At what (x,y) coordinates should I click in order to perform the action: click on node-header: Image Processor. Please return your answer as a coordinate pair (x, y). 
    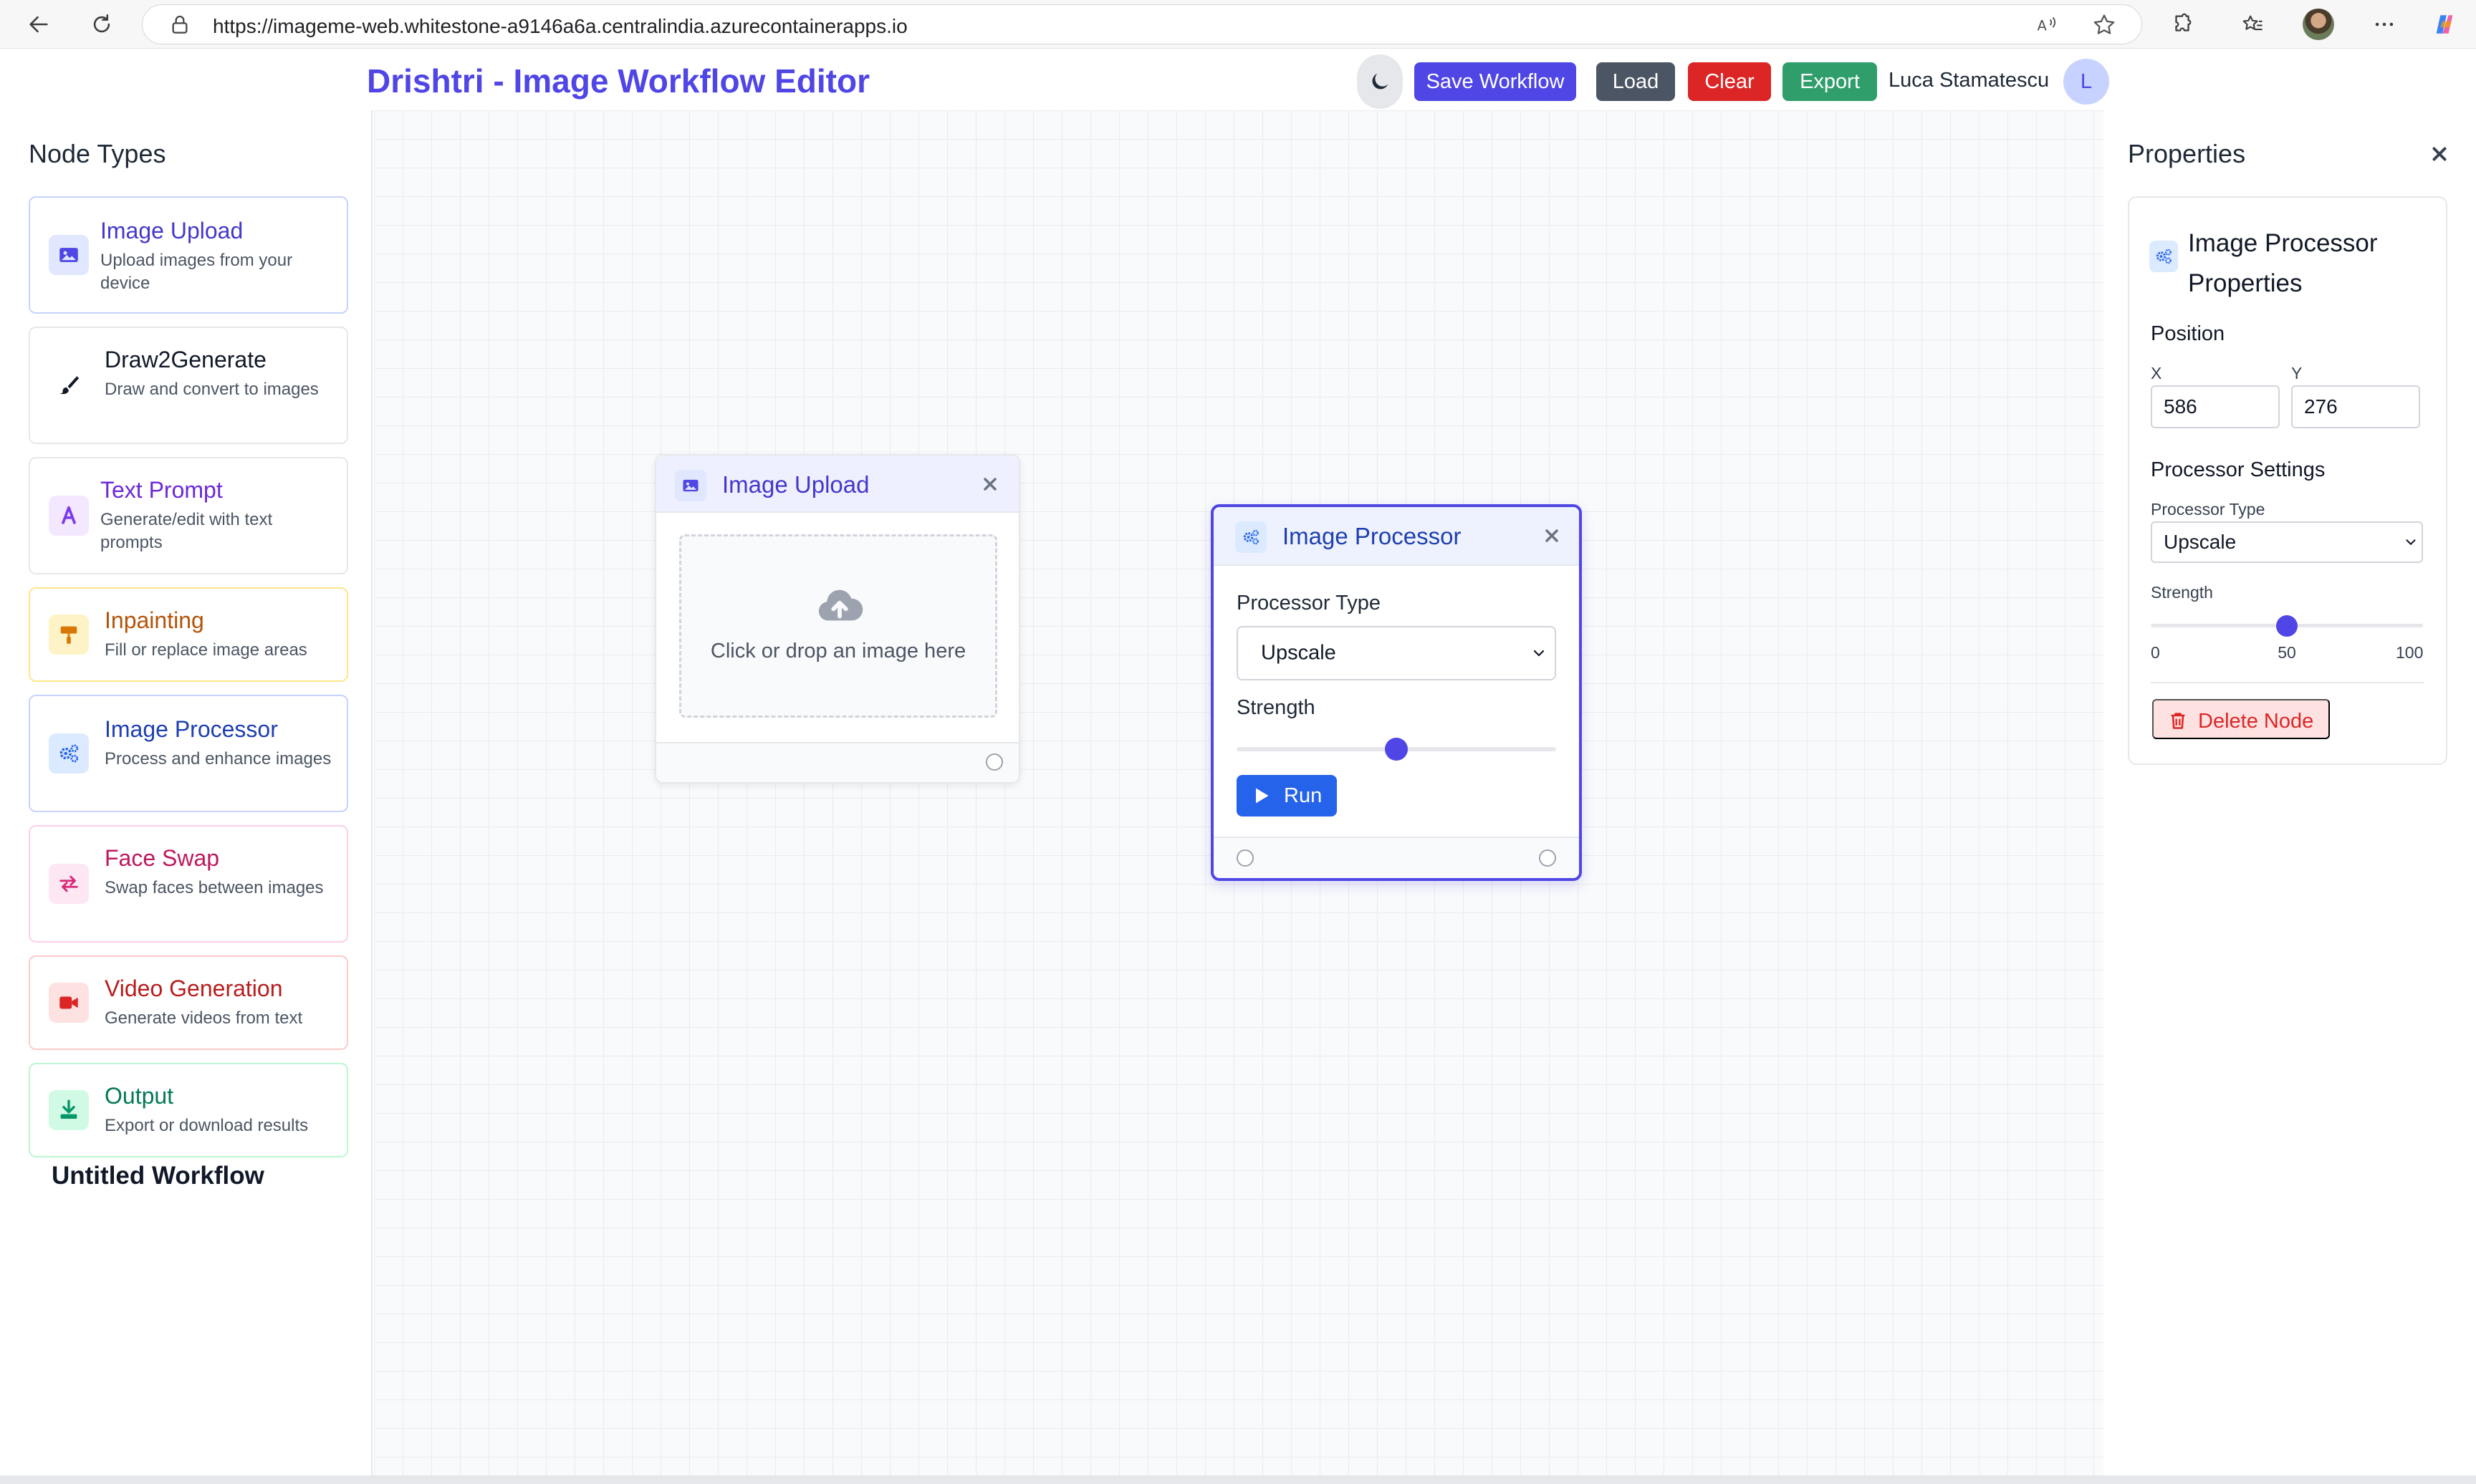
    Looking at the image, I should click on (1397, 536).